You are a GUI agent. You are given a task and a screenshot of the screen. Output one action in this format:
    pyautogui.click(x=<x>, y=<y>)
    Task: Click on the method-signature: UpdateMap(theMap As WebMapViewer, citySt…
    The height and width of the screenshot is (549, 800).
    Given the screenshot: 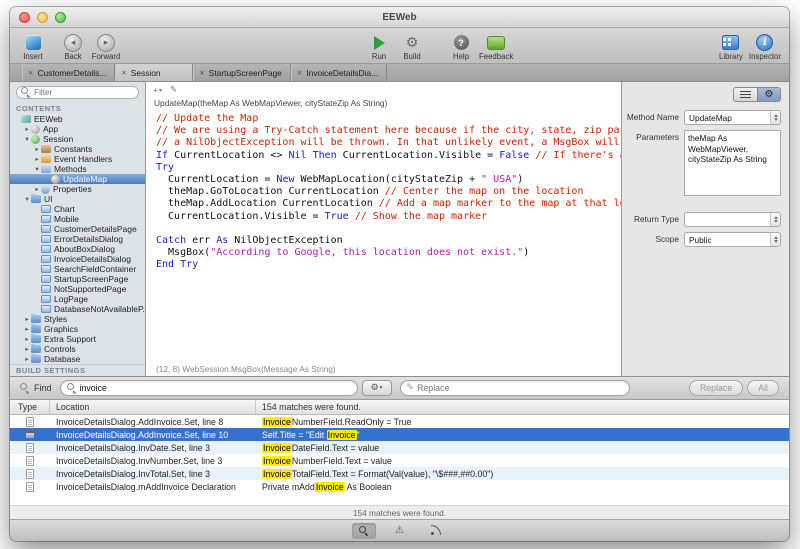 What is the action you would take?
    pyautogui.click(x=271, y=102)
    